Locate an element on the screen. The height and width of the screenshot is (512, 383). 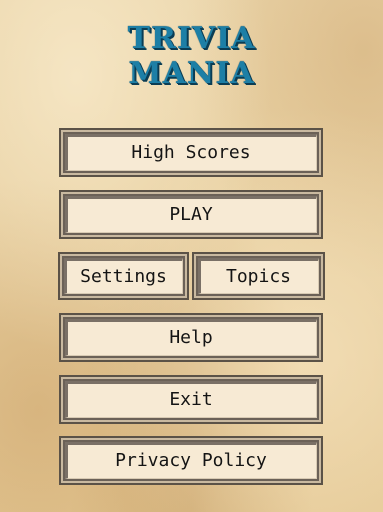
play-label: PLAY is located at coordinates (191, 214).